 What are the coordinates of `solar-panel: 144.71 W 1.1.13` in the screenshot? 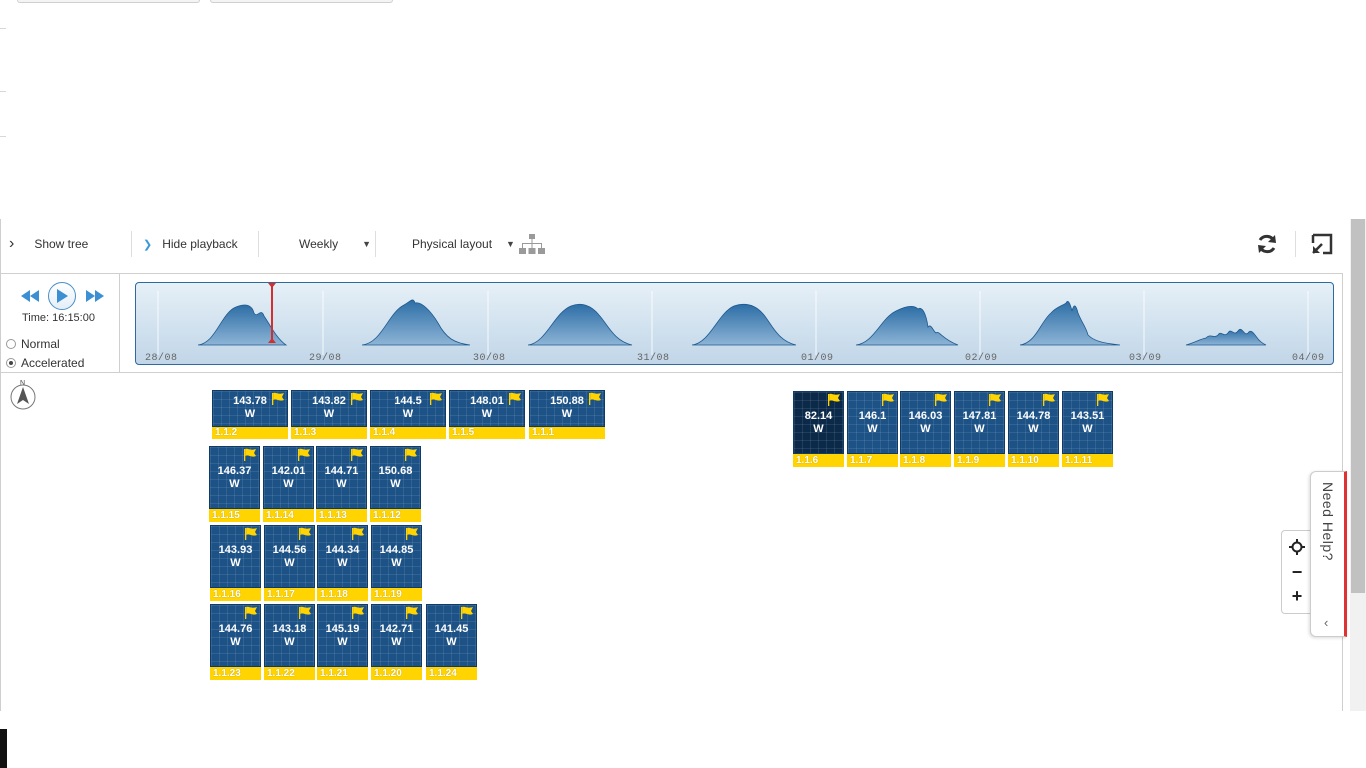 It's located at (341, 484).